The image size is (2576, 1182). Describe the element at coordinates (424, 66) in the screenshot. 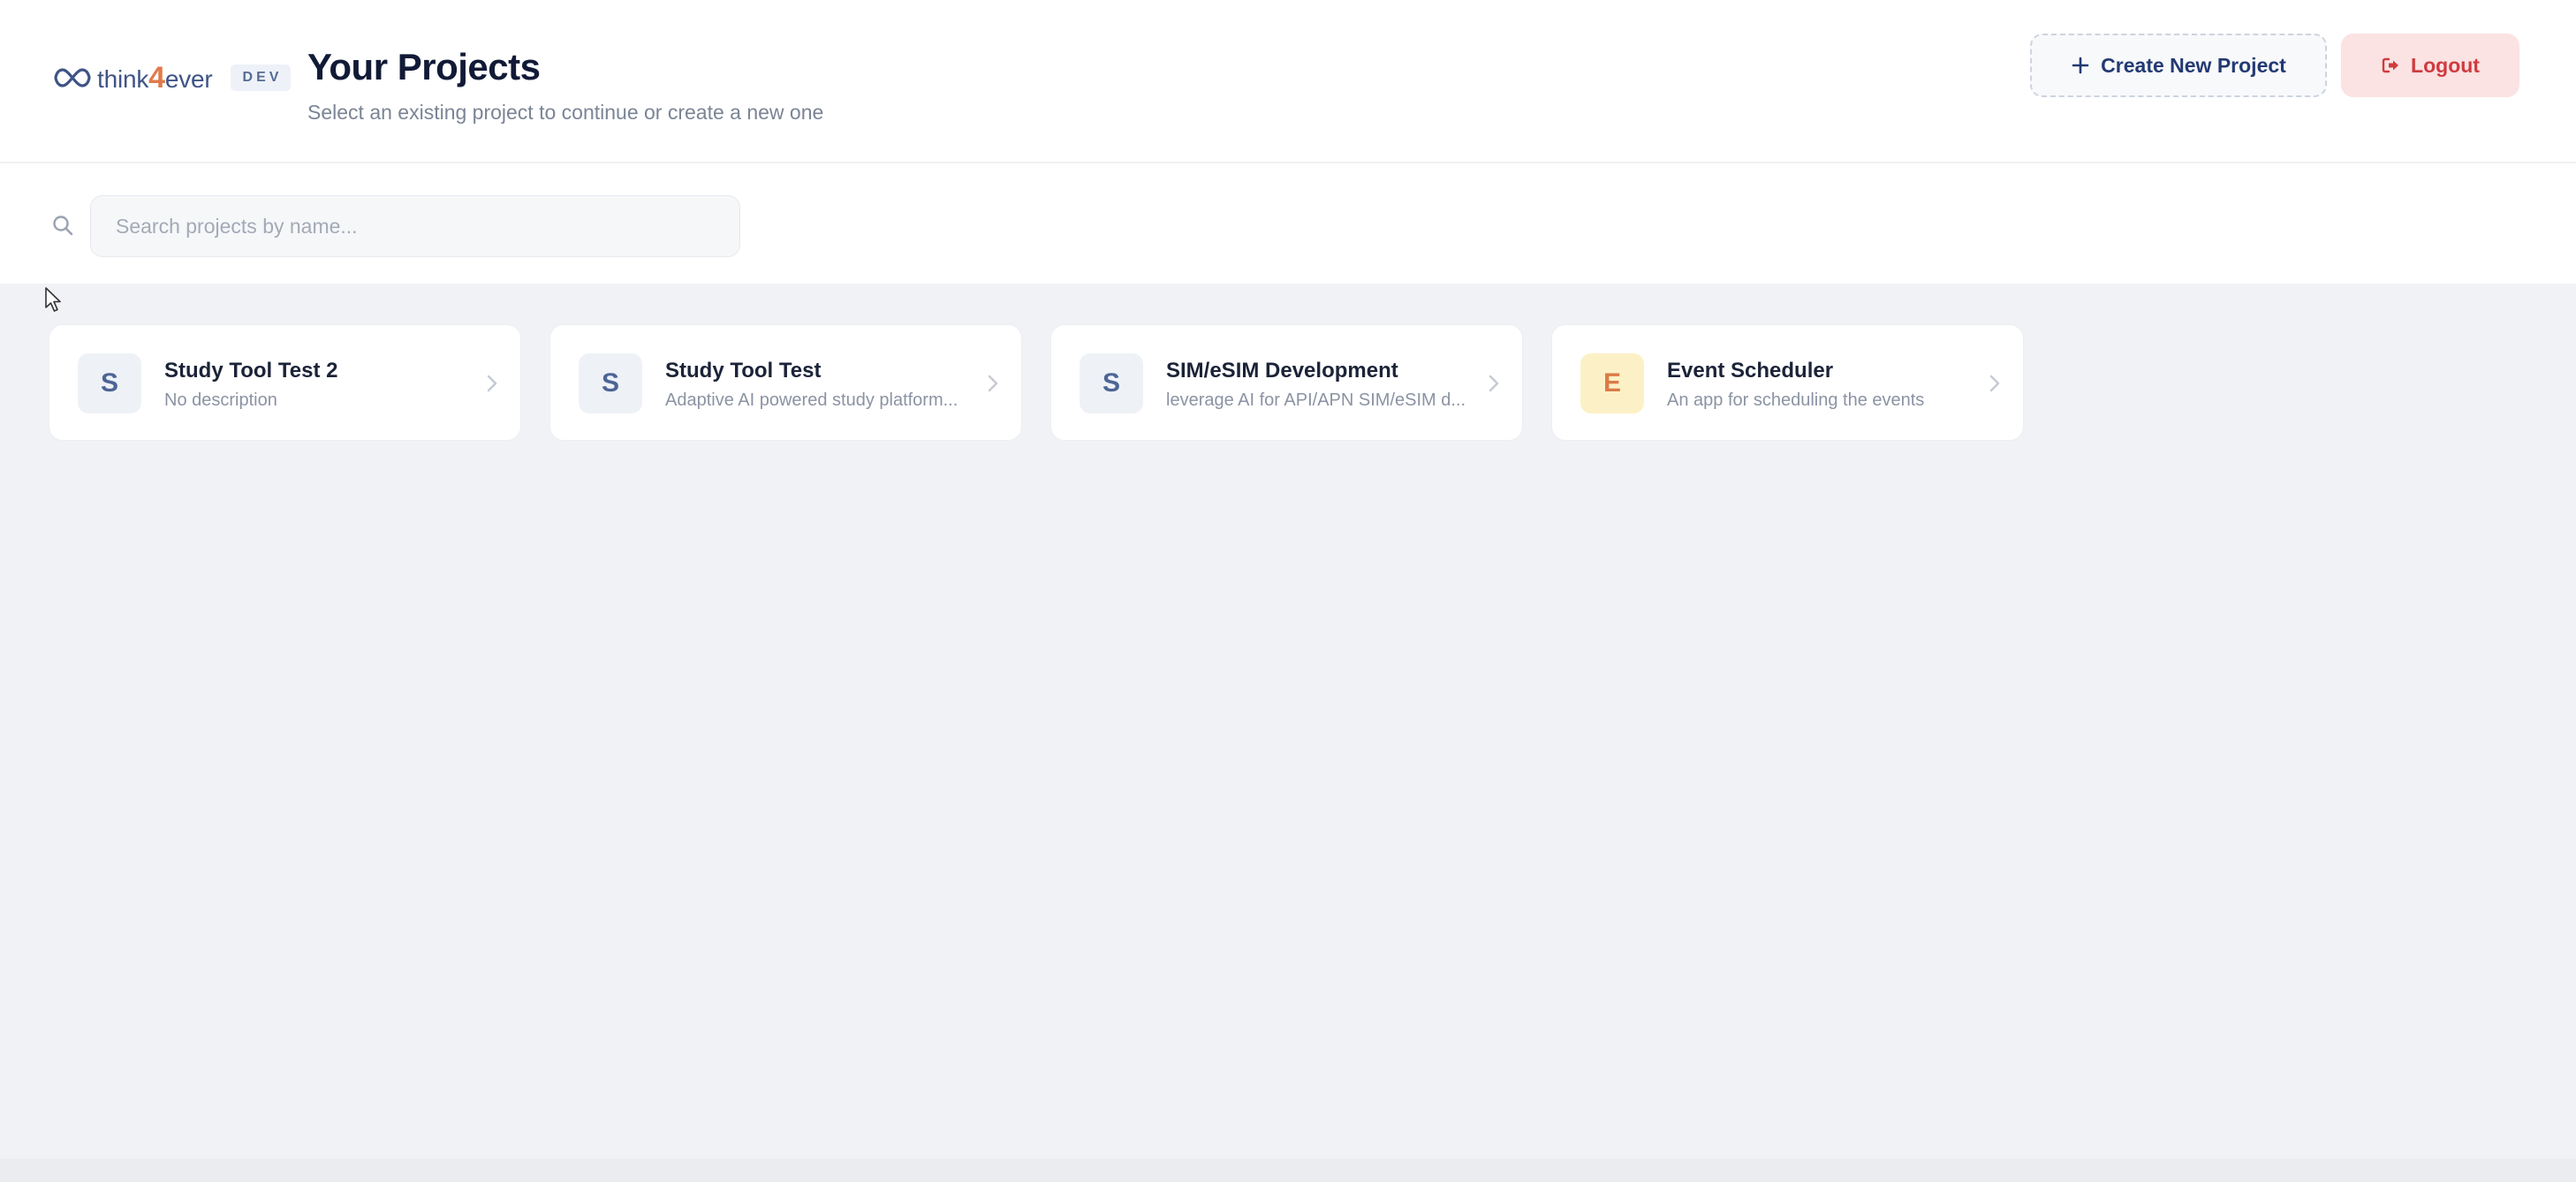

I see `page-title: Your Projects` at that location.